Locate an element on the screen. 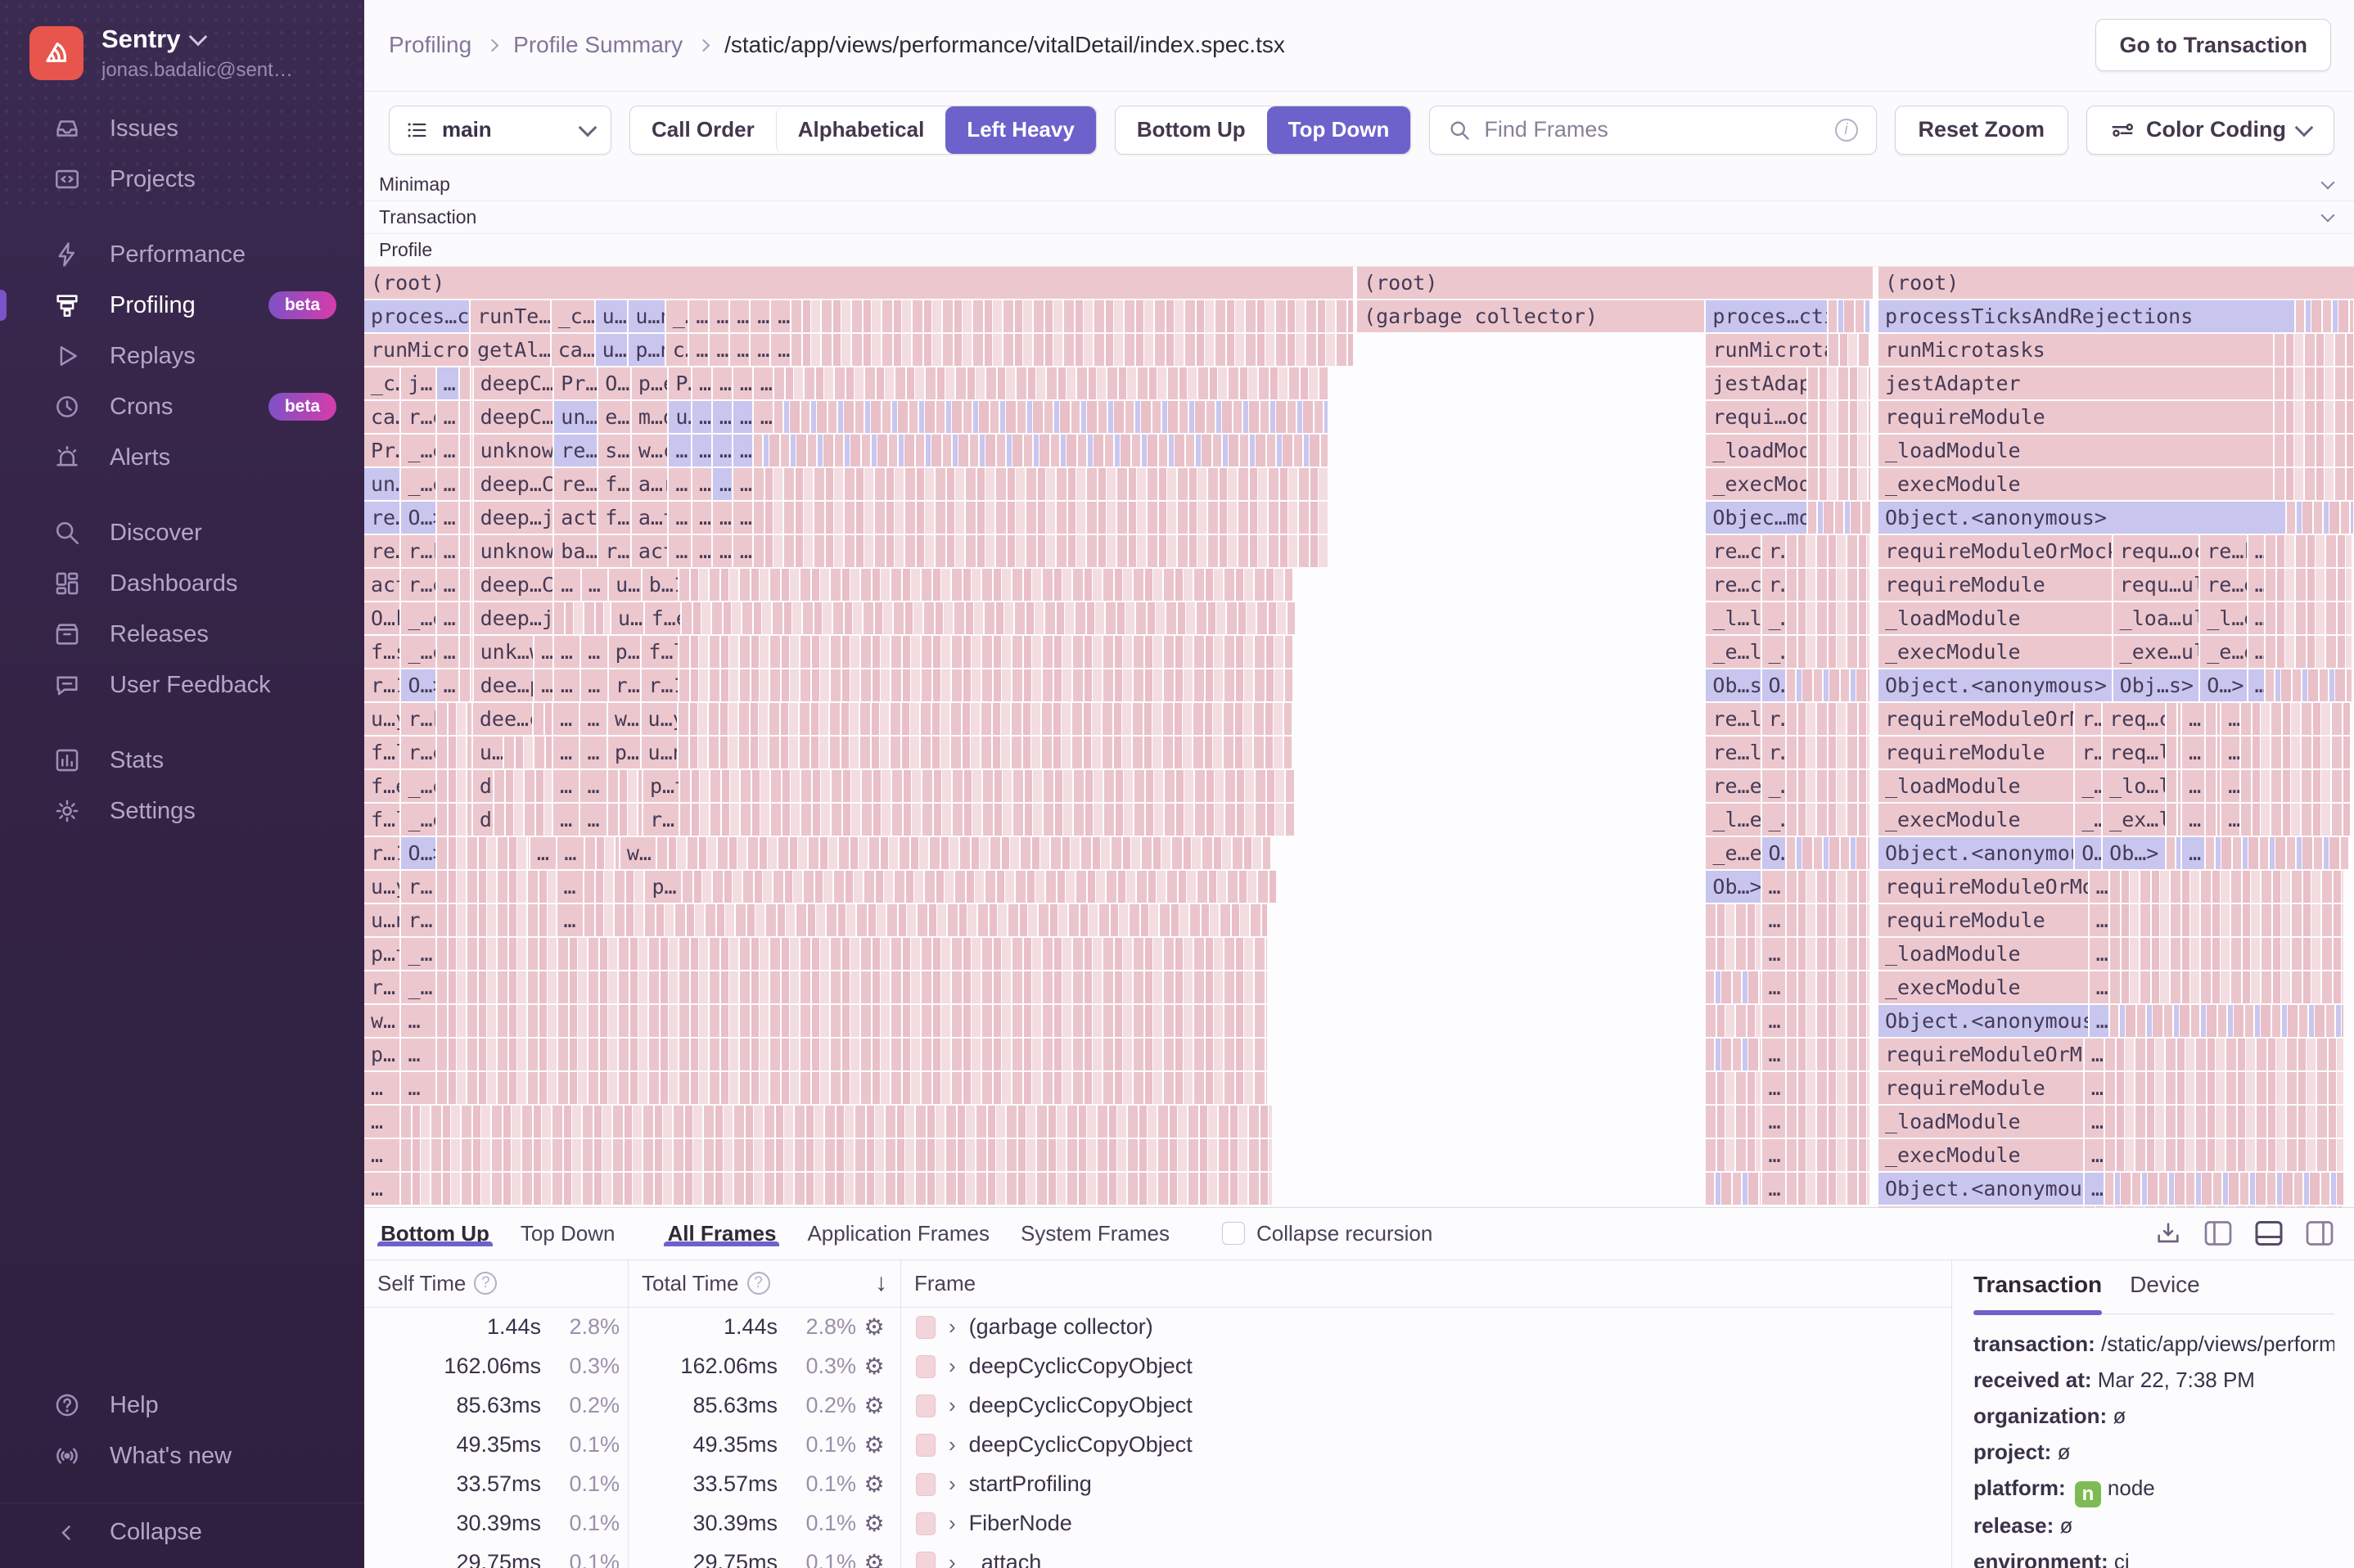  flame-frame: f…e is located at coordinates (382, 785).